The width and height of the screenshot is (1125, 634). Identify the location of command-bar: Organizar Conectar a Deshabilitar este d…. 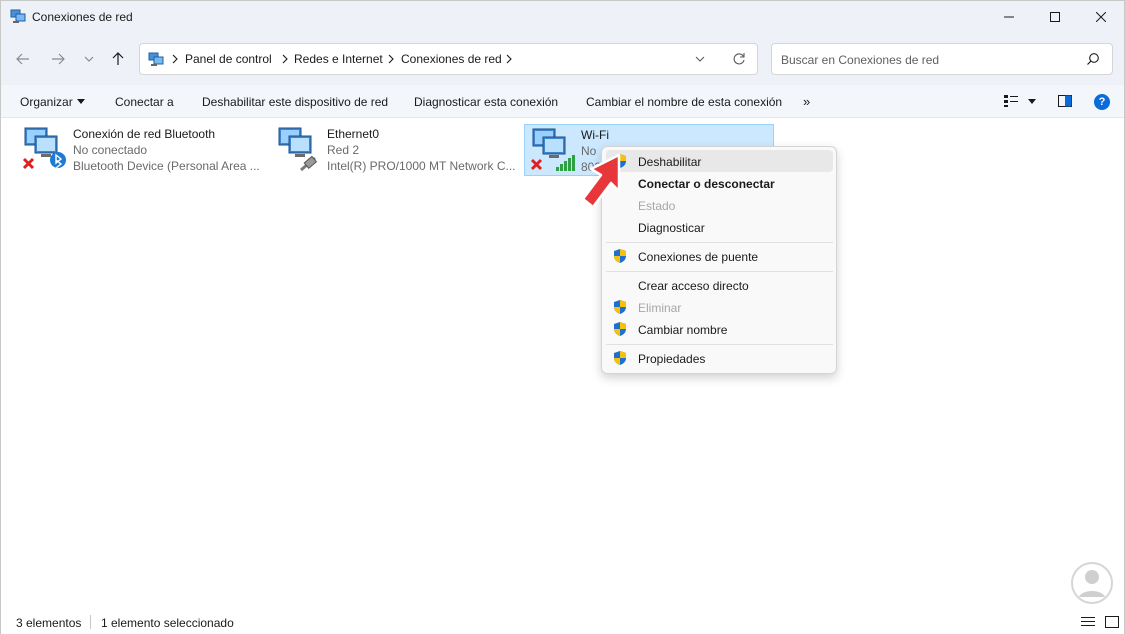
(562, 101).